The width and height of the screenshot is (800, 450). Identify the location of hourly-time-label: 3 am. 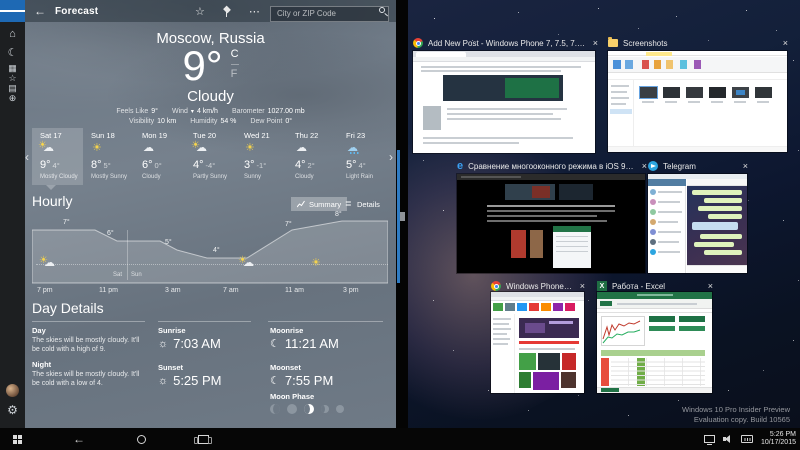
(173, 290).